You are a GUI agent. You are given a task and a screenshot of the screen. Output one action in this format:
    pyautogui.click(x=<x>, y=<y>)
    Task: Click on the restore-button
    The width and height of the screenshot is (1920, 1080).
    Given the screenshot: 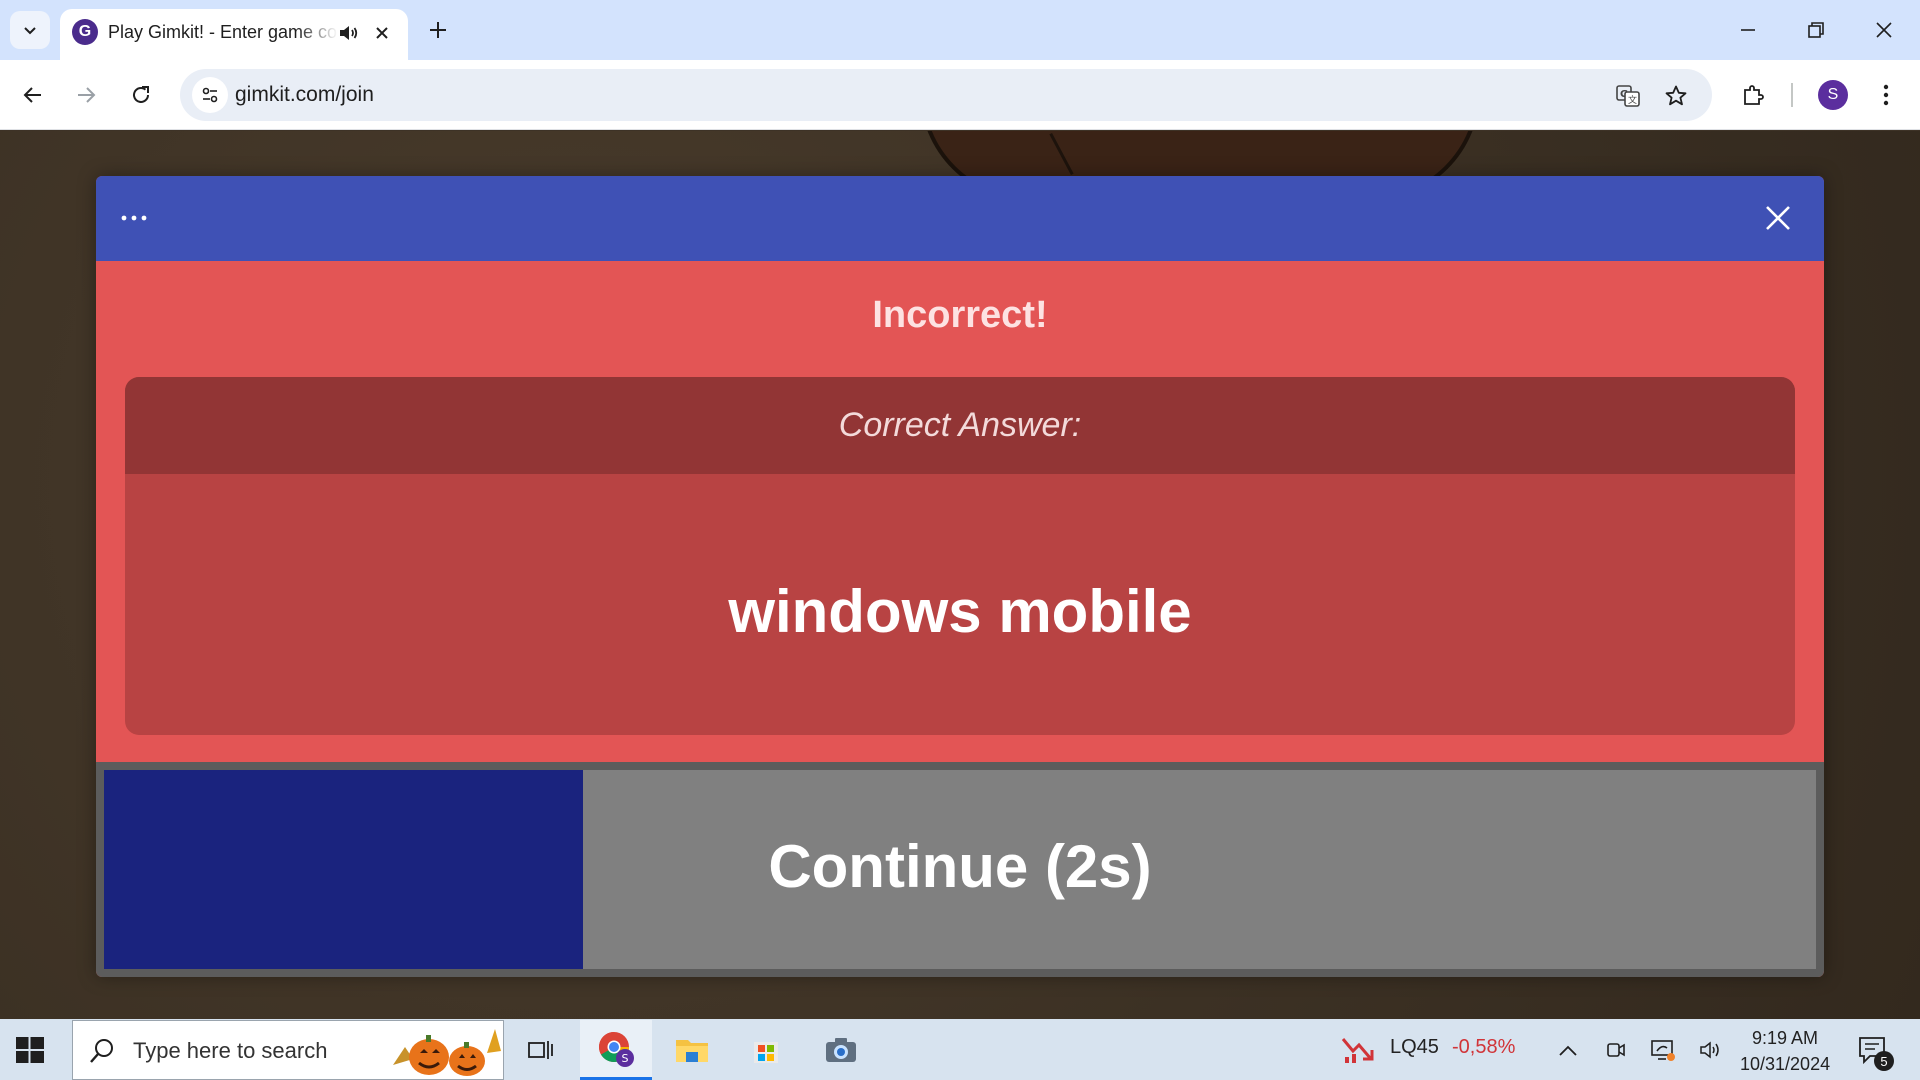 What is the action you would take?
    pyautogui.click(x=1816, y=30)
    